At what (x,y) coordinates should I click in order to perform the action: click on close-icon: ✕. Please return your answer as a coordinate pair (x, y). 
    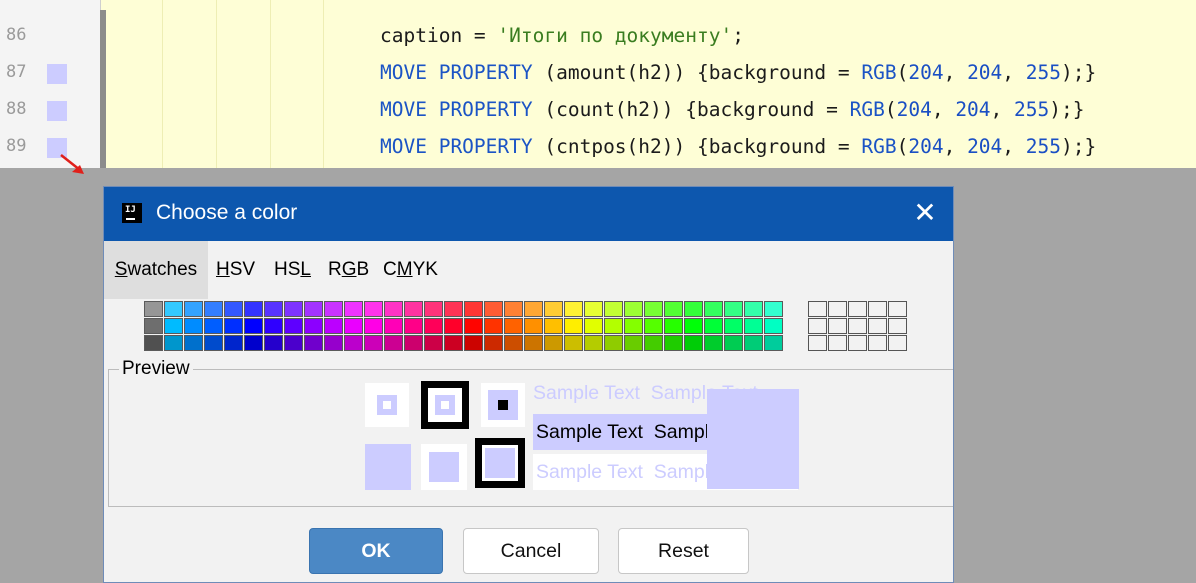
    Looking at the image, I should click on (925, 213).